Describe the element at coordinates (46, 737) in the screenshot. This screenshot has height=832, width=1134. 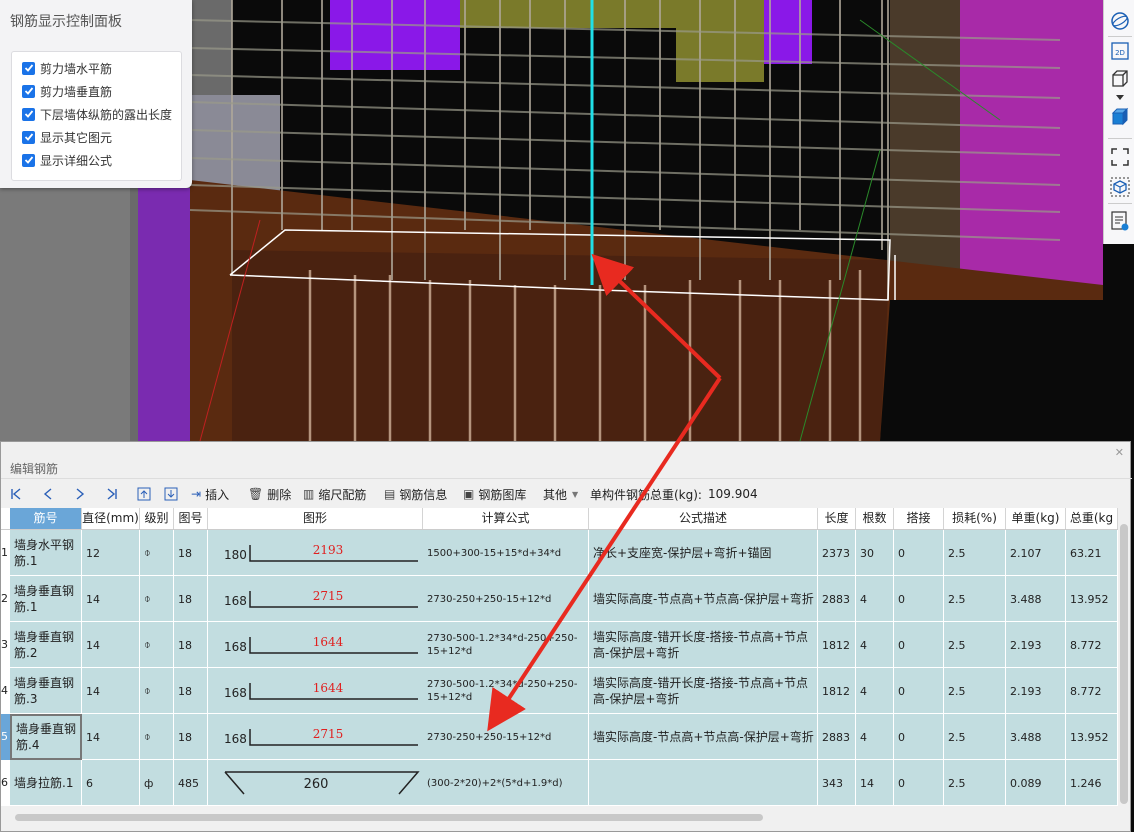
I see `cell-name: 墙身垂直钢筋.4` at that location.